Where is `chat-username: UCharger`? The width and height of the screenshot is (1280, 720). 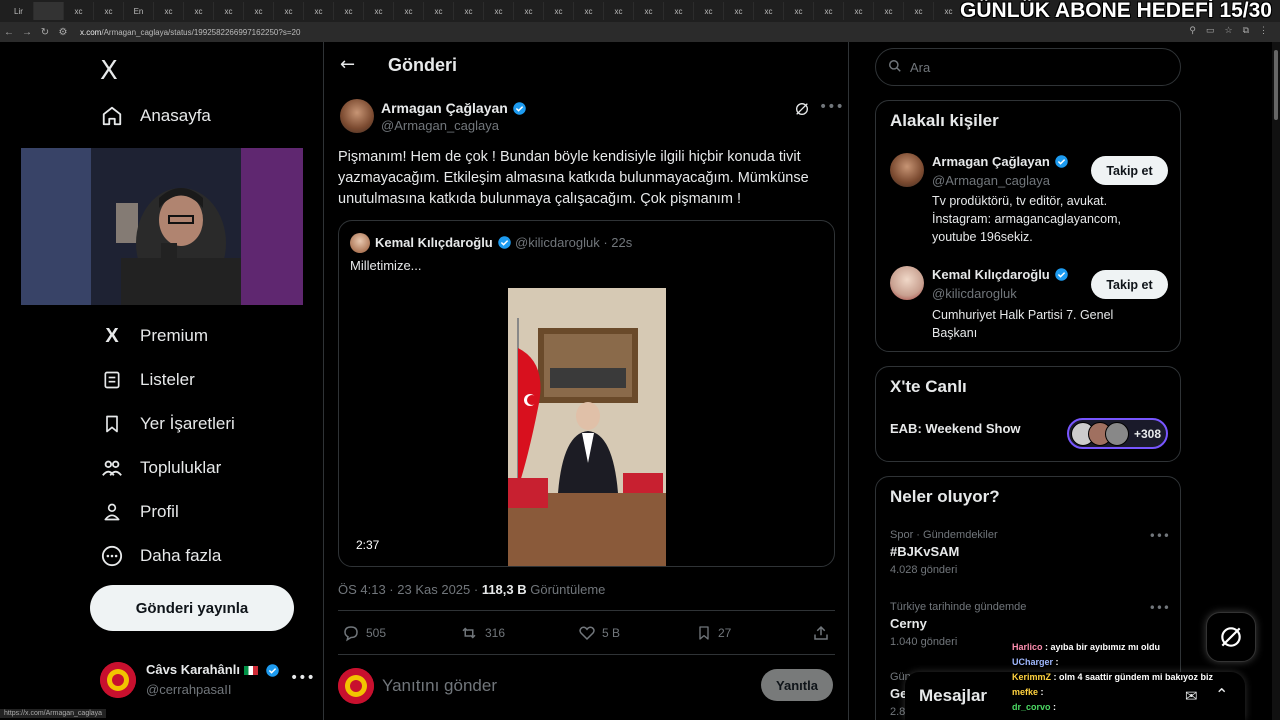 chat-username: UCharger is located at coordinates (1033, 662).